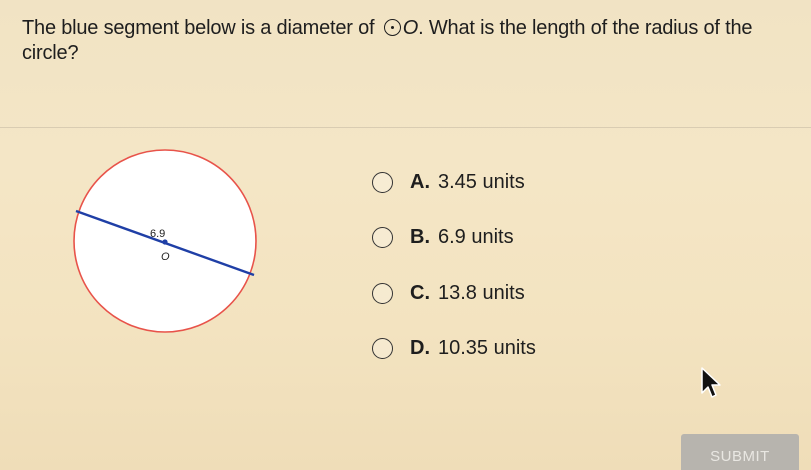  What do you see at coordinates (740, 452) in the screenshot?
I see `submit-button: SUBMIT` at bounding box center [740, 452].